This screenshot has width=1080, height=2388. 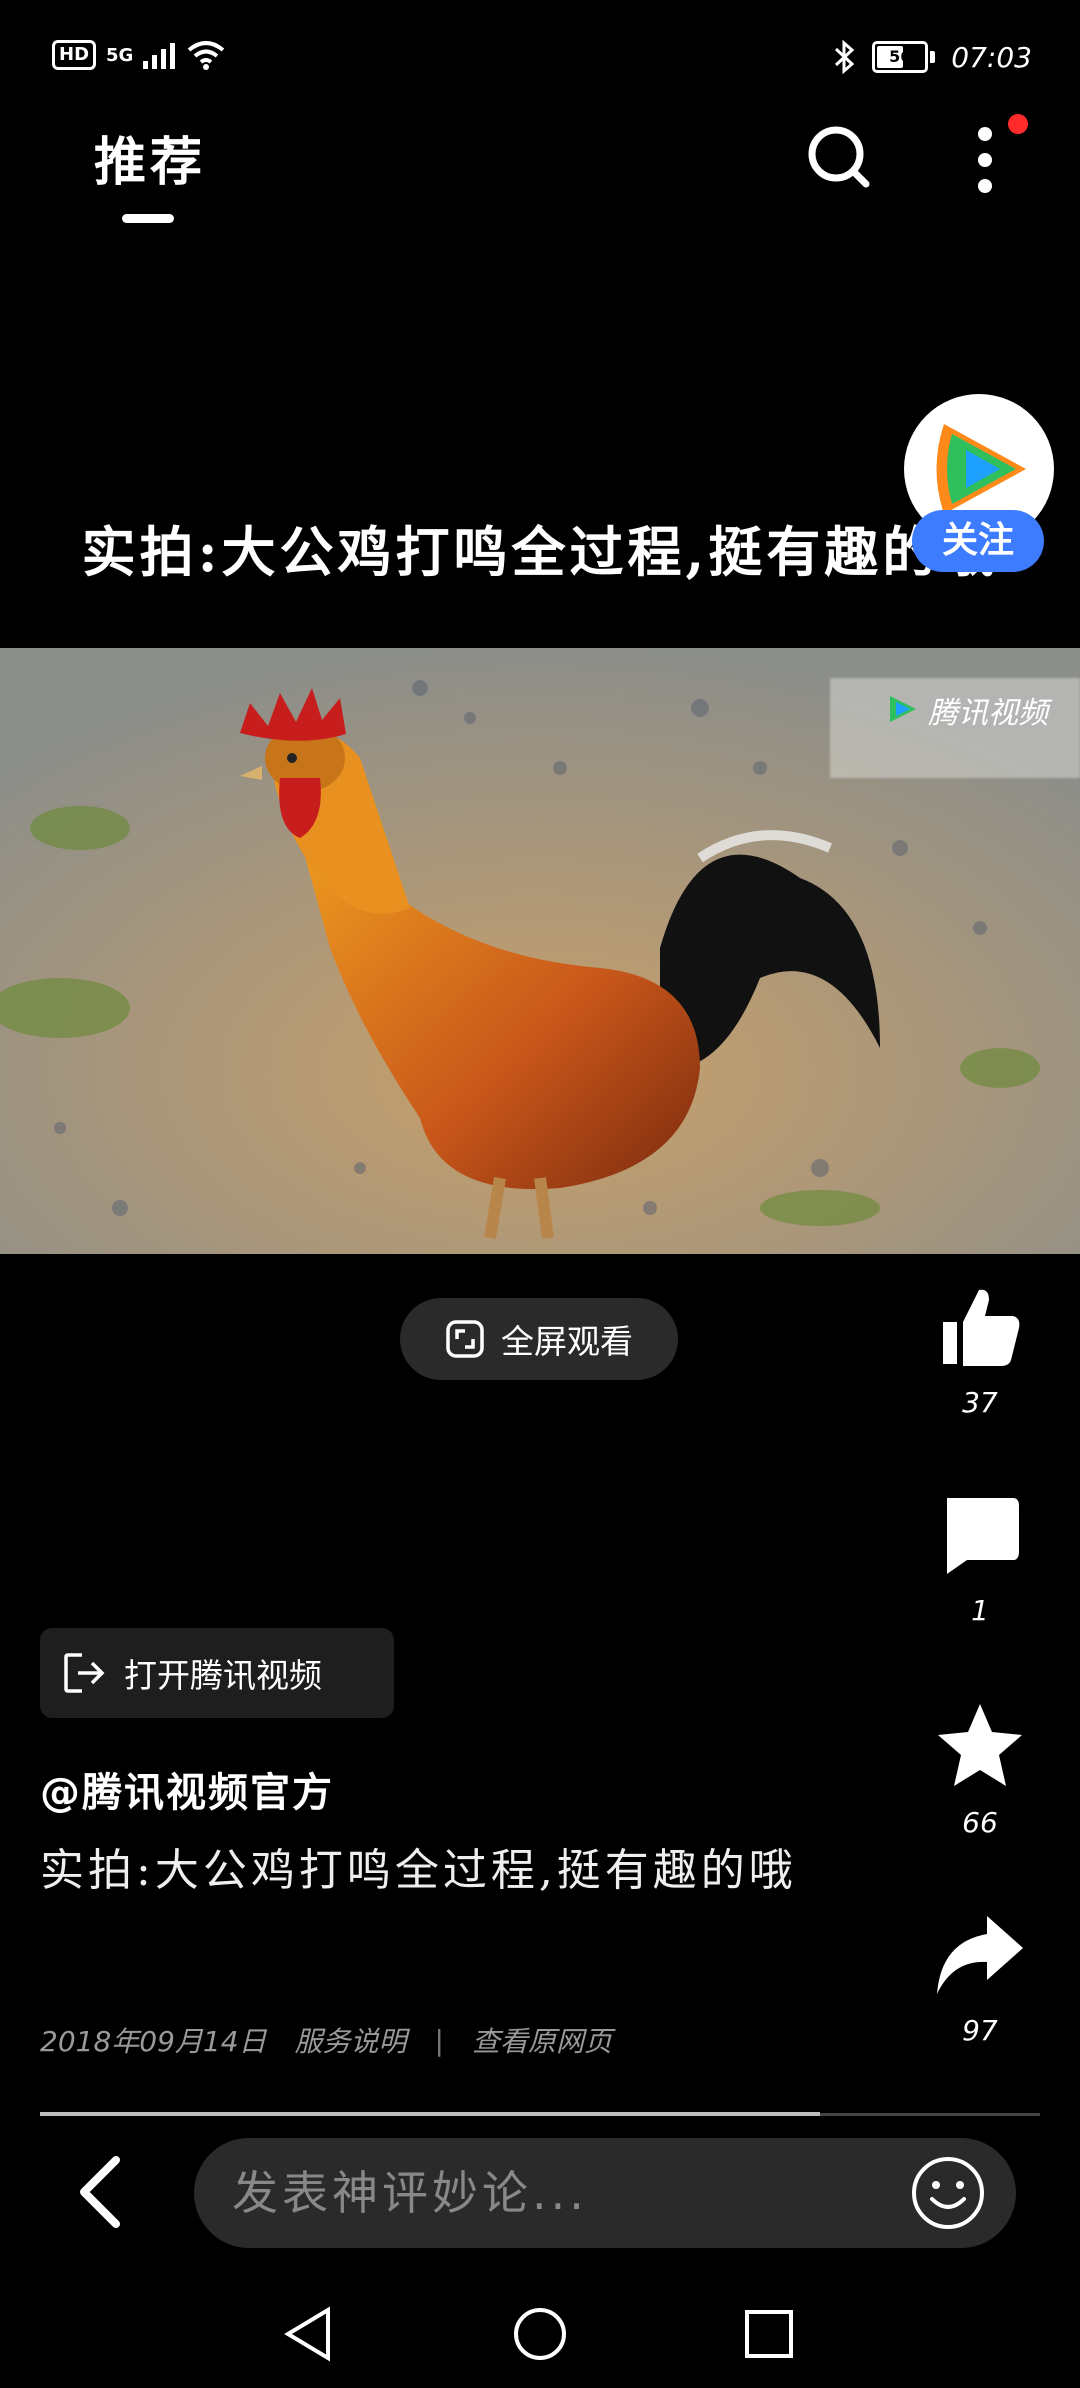 I want to click on tab-indicator, so click(x=148, y=218).